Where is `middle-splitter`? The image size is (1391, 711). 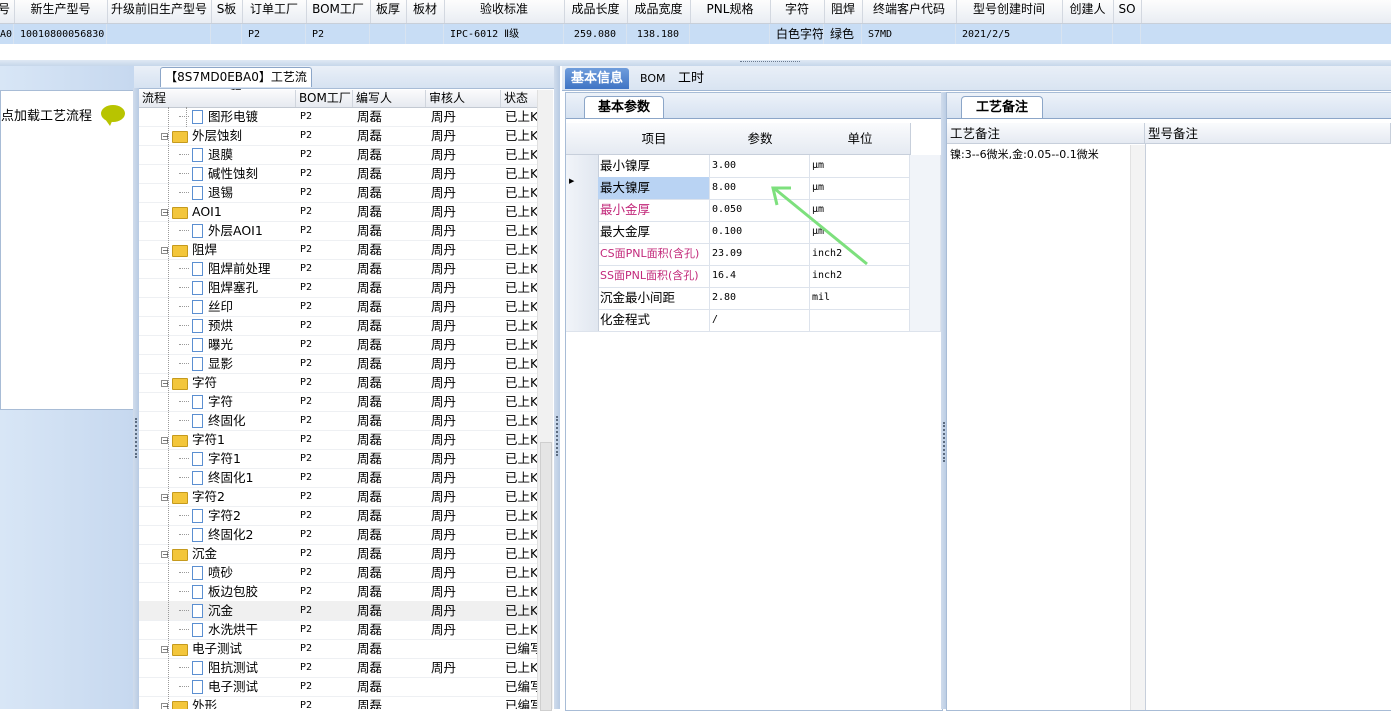 middle-splitter is located at coordinates (557, 387).